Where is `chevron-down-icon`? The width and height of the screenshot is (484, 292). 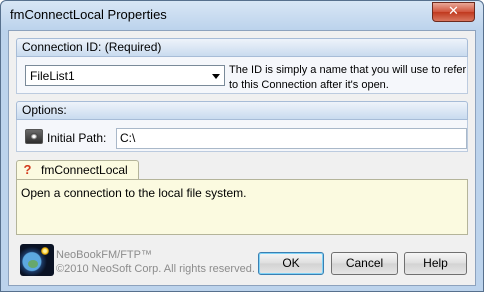
chevron-down-icon is located at coordinates (216, 76).